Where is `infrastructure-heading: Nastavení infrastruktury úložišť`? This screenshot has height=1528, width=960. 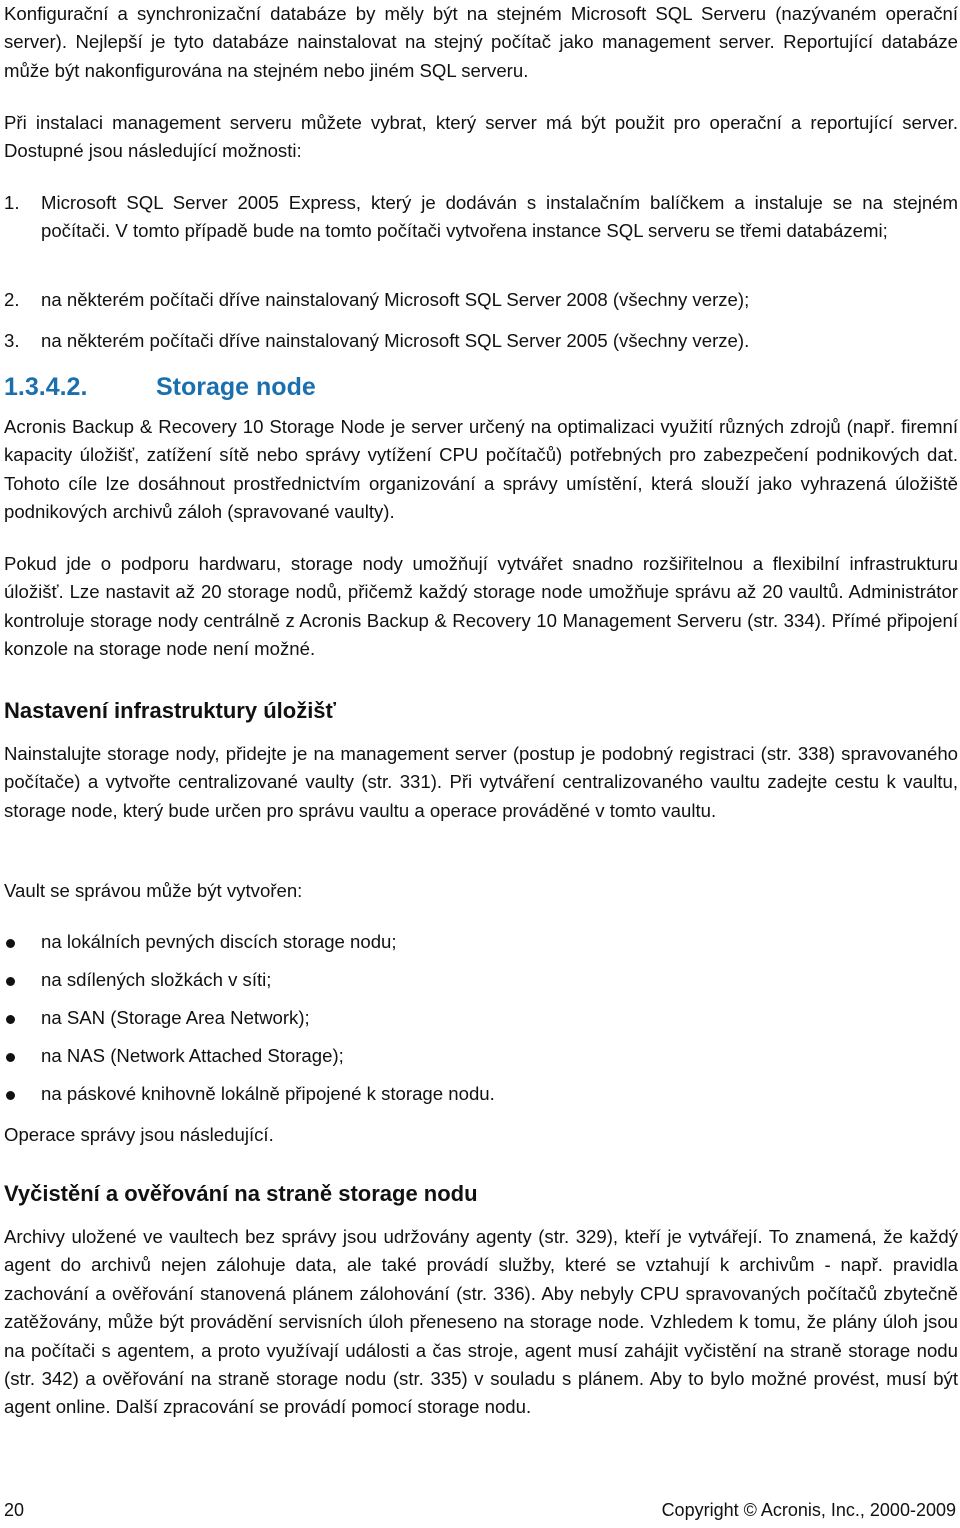 infrastructure-heading: Nastavení infrastruktury úložišť is located at coordinates (170, 710).